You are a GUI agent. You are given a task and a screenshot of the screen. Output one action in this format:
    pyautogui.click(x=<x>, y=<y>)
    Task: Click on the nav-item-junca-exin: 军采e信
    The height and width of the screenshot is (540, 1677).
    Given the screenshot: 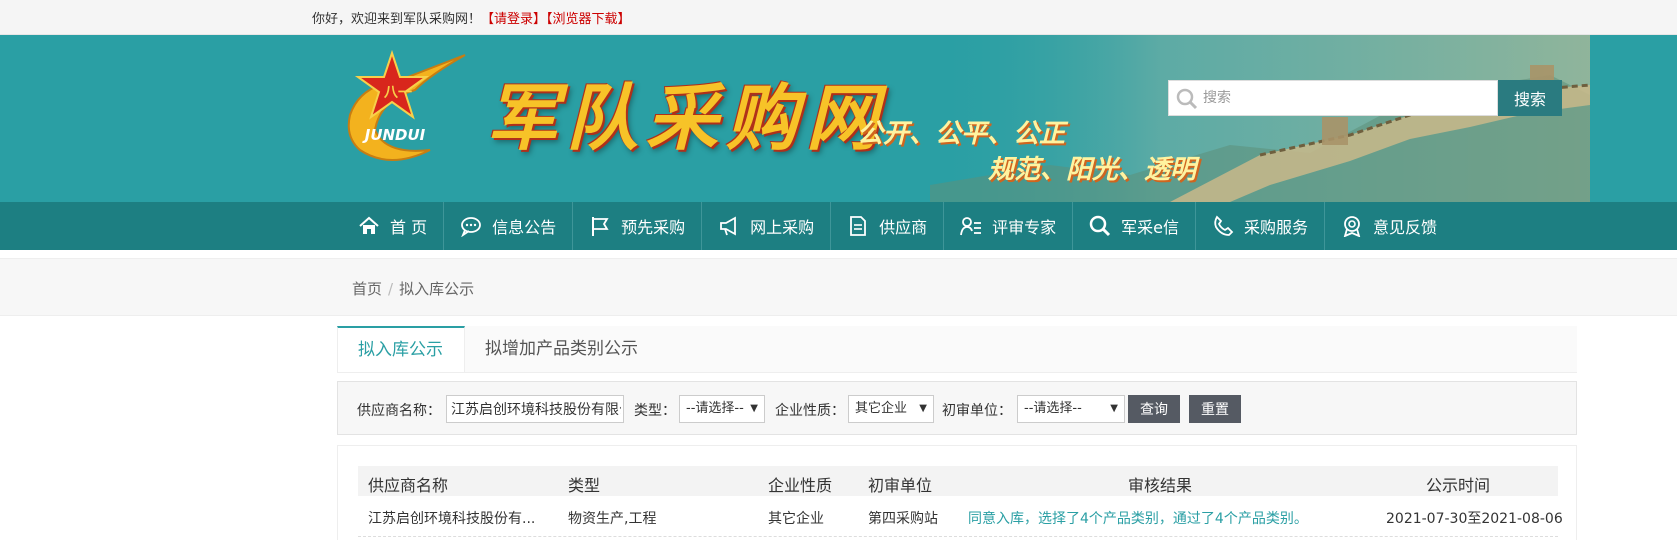 What is the action you would take?
    pyautogui.click(x=1135, y=226)
    